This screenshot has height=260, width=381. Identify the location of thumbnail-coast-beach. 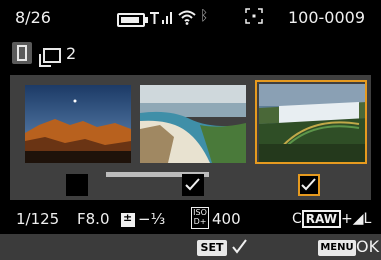
(193, 124).